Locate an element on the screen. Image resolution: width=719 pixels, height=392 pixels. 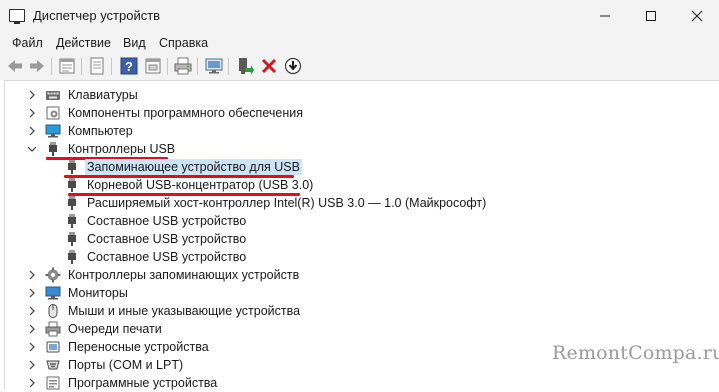
software-device-icon is located at coordinates (53, 383).